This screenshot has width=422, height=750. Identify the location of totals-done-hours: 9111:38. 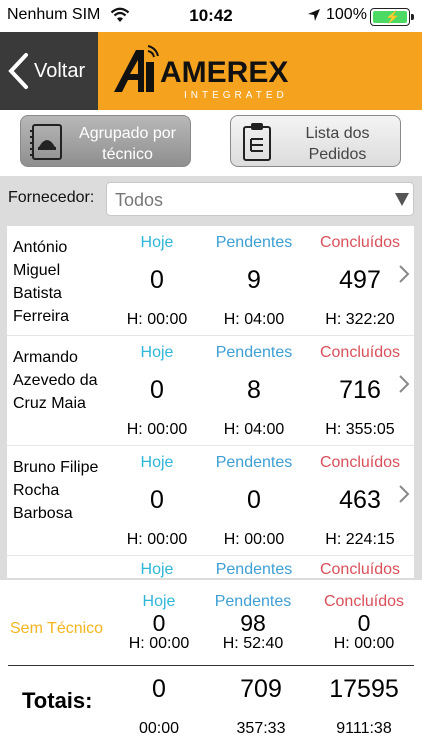
(364, 728).